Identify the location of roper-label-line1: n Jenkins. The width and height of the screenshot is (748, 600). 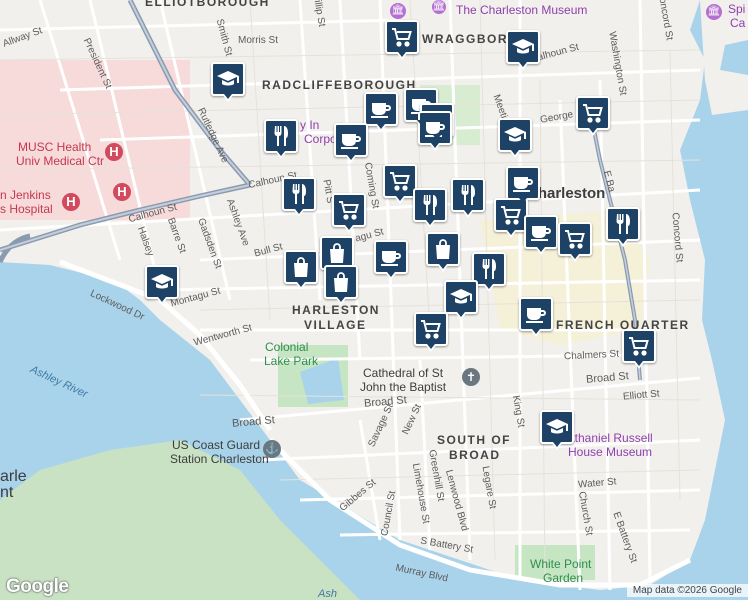
(25, 195).